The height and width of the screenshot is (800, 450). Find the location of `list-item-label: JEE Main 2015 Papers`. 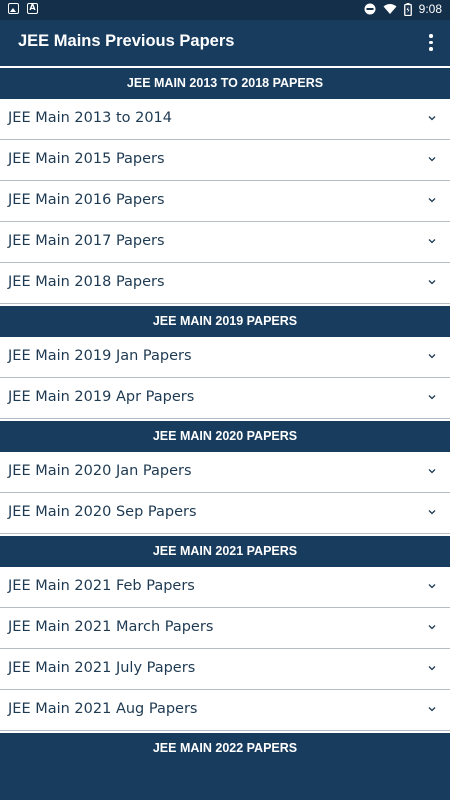

list-item-label: JEE Main 2015 Papers is located at coordinates (86, 159).